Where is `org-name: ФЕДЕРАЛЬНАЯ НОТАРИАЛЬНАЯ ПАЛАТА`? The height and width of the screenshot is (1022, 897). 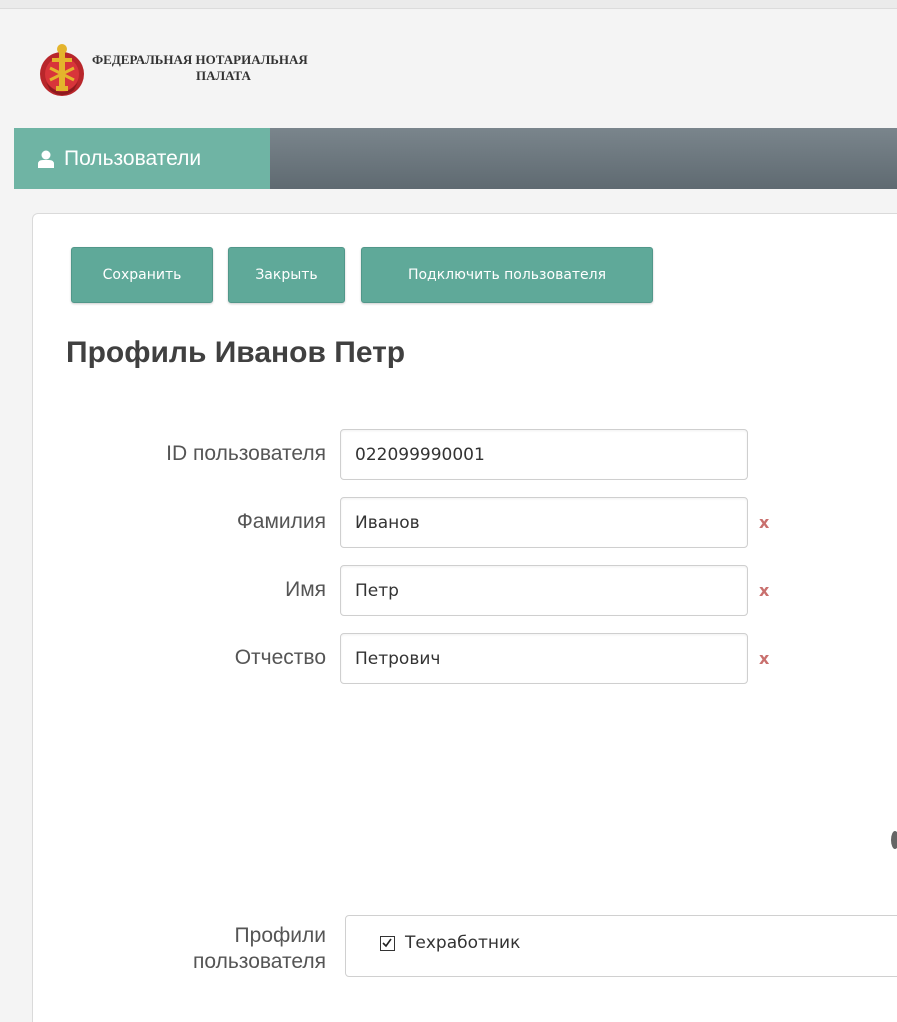 org-name: ФЕДЕРАЛЬНАЯ НОТАРИАЛЬНАЯ ПАЛАТА is located at coordinates (242, 68).